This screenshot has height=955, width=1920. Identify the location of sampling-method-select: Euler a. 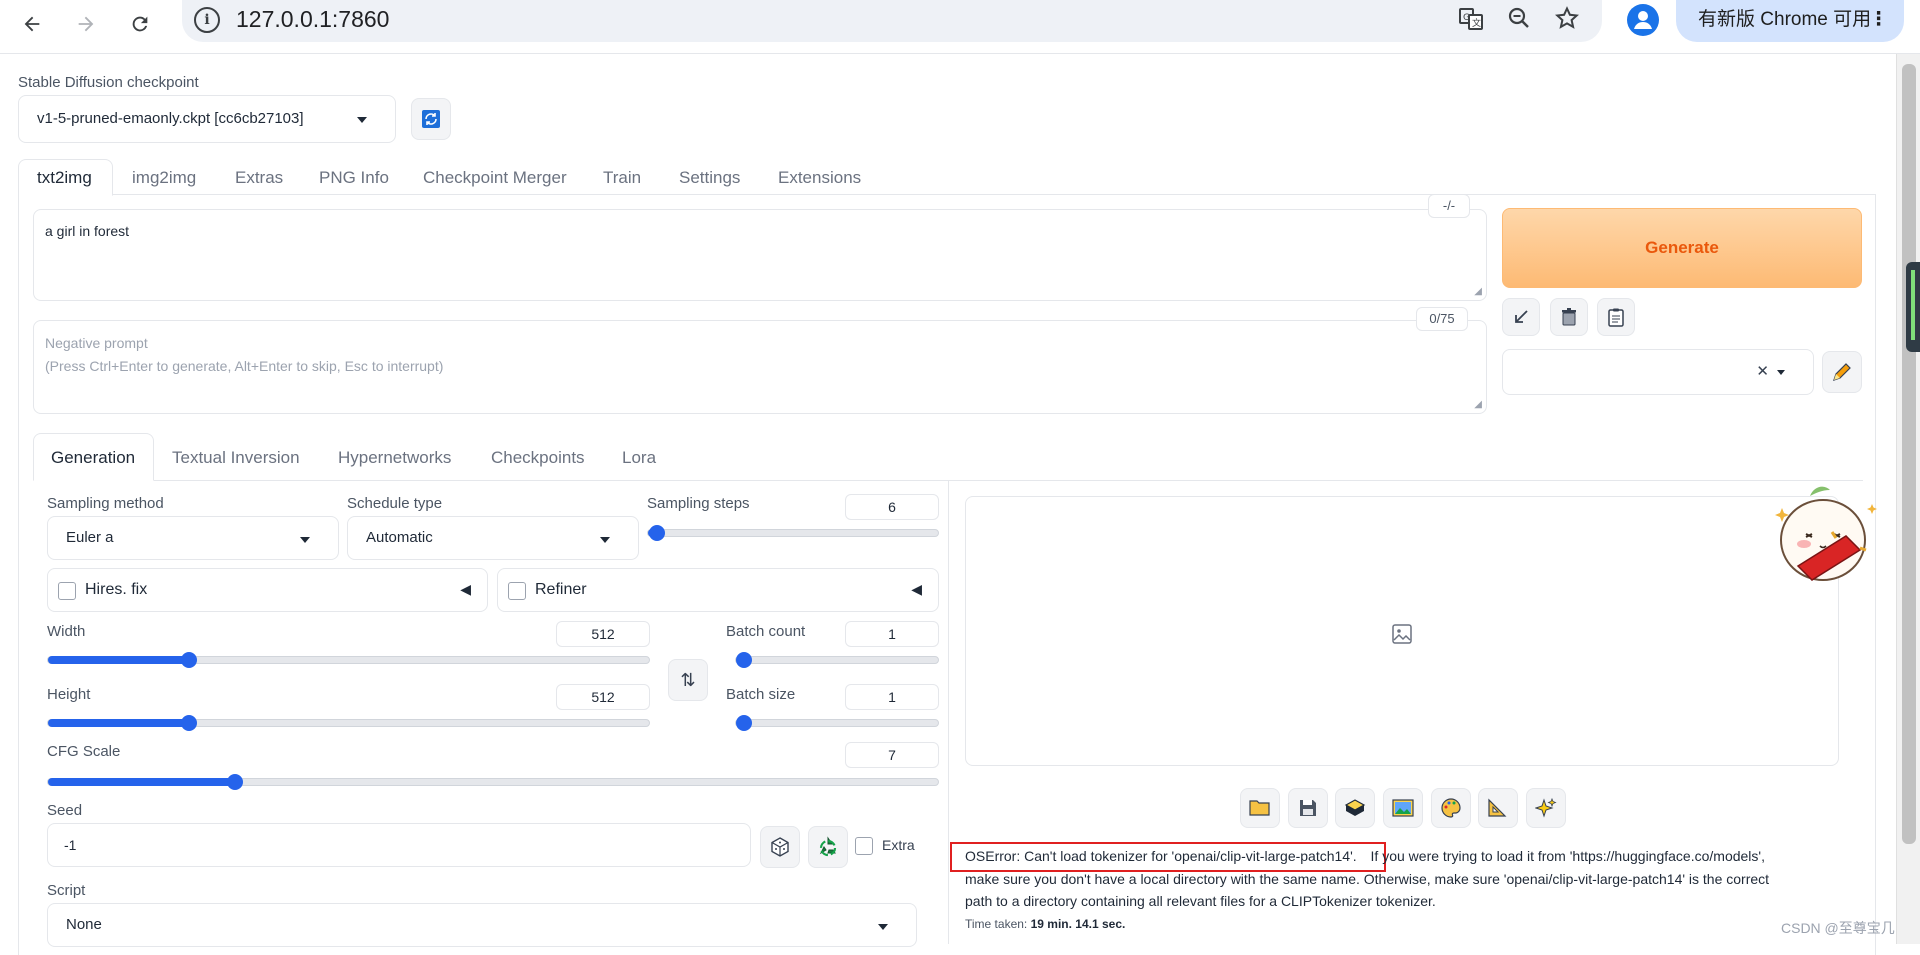
(193, 538).